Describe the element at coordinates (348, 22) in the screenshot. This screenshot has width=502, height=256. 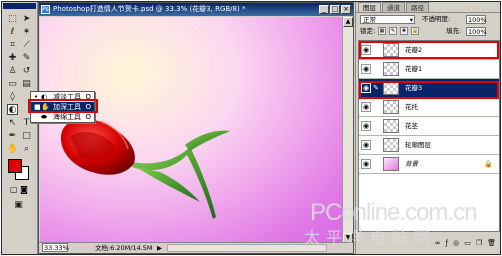
I see `scroll-up-icon: ▲` at that location.